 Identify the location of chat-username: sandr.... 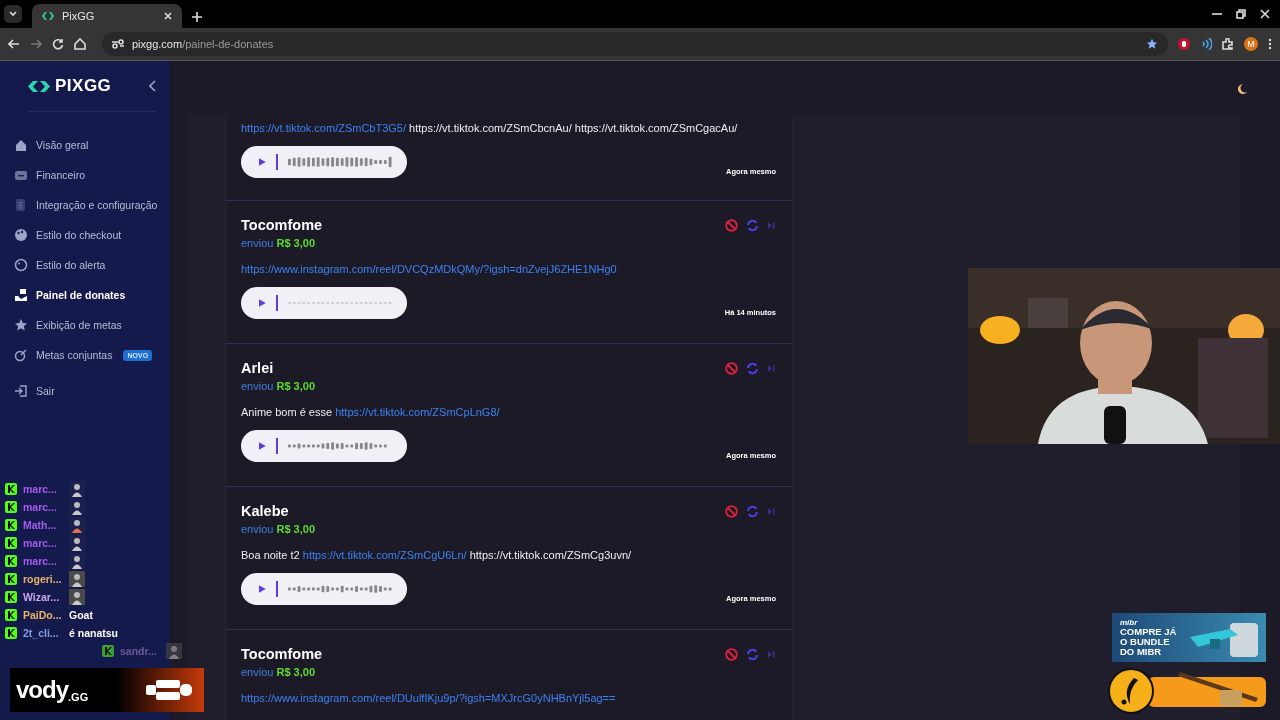
(139, 651).